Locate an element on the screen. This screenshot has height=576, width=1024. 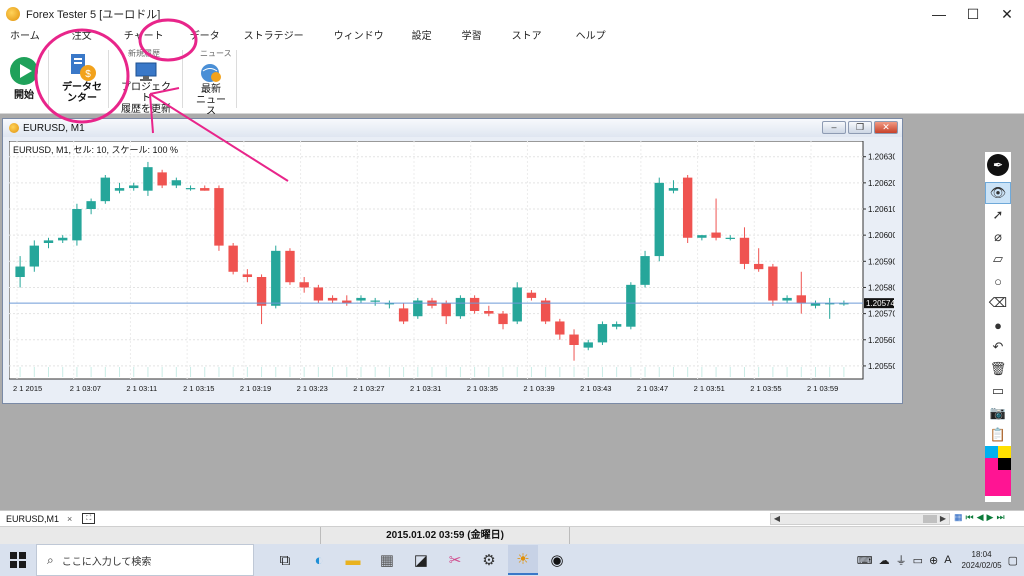
scroll-thumb is located at coordinates (930, 519).